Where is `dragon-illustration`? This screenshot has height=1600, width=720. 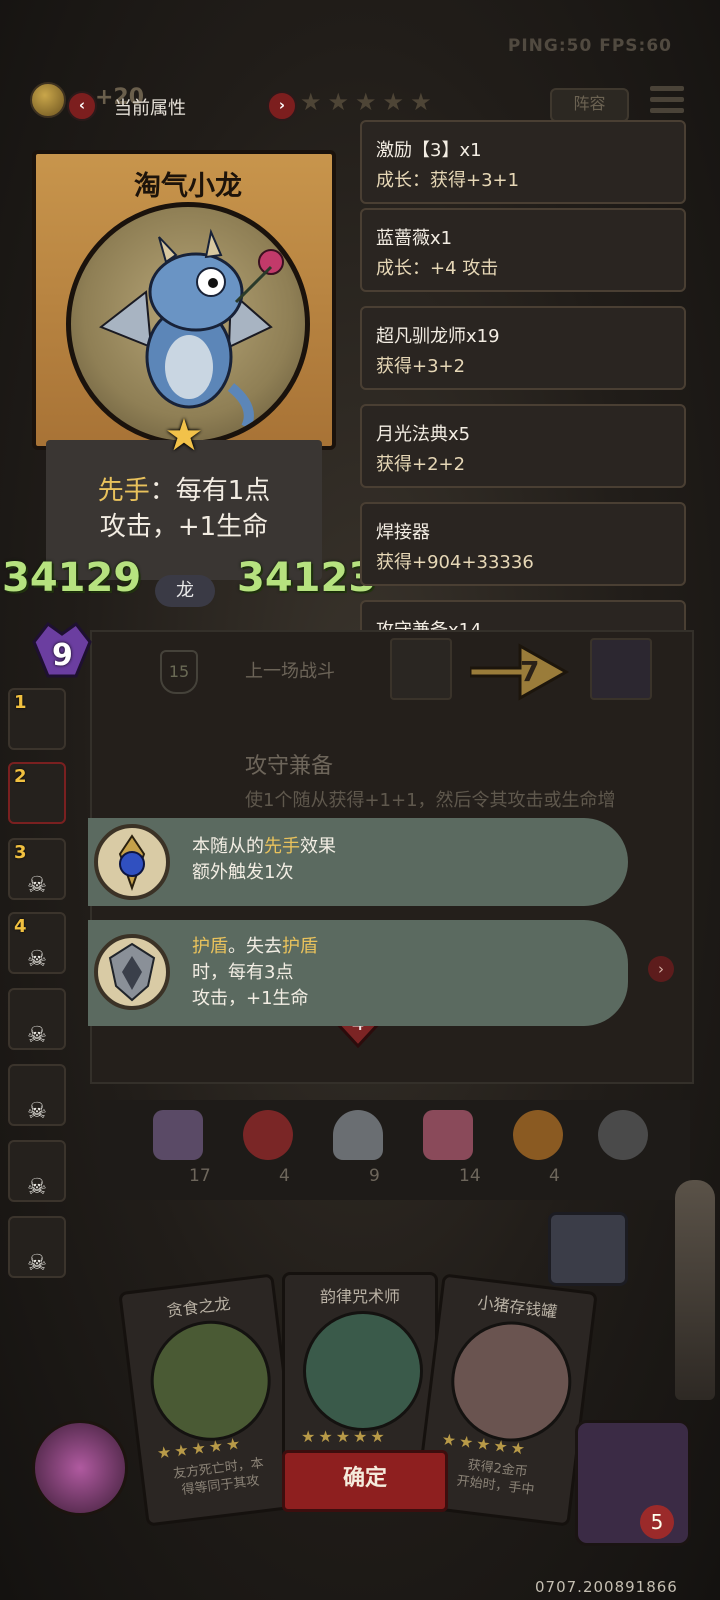 dragon-illustration is located at coordinates (191, 329).